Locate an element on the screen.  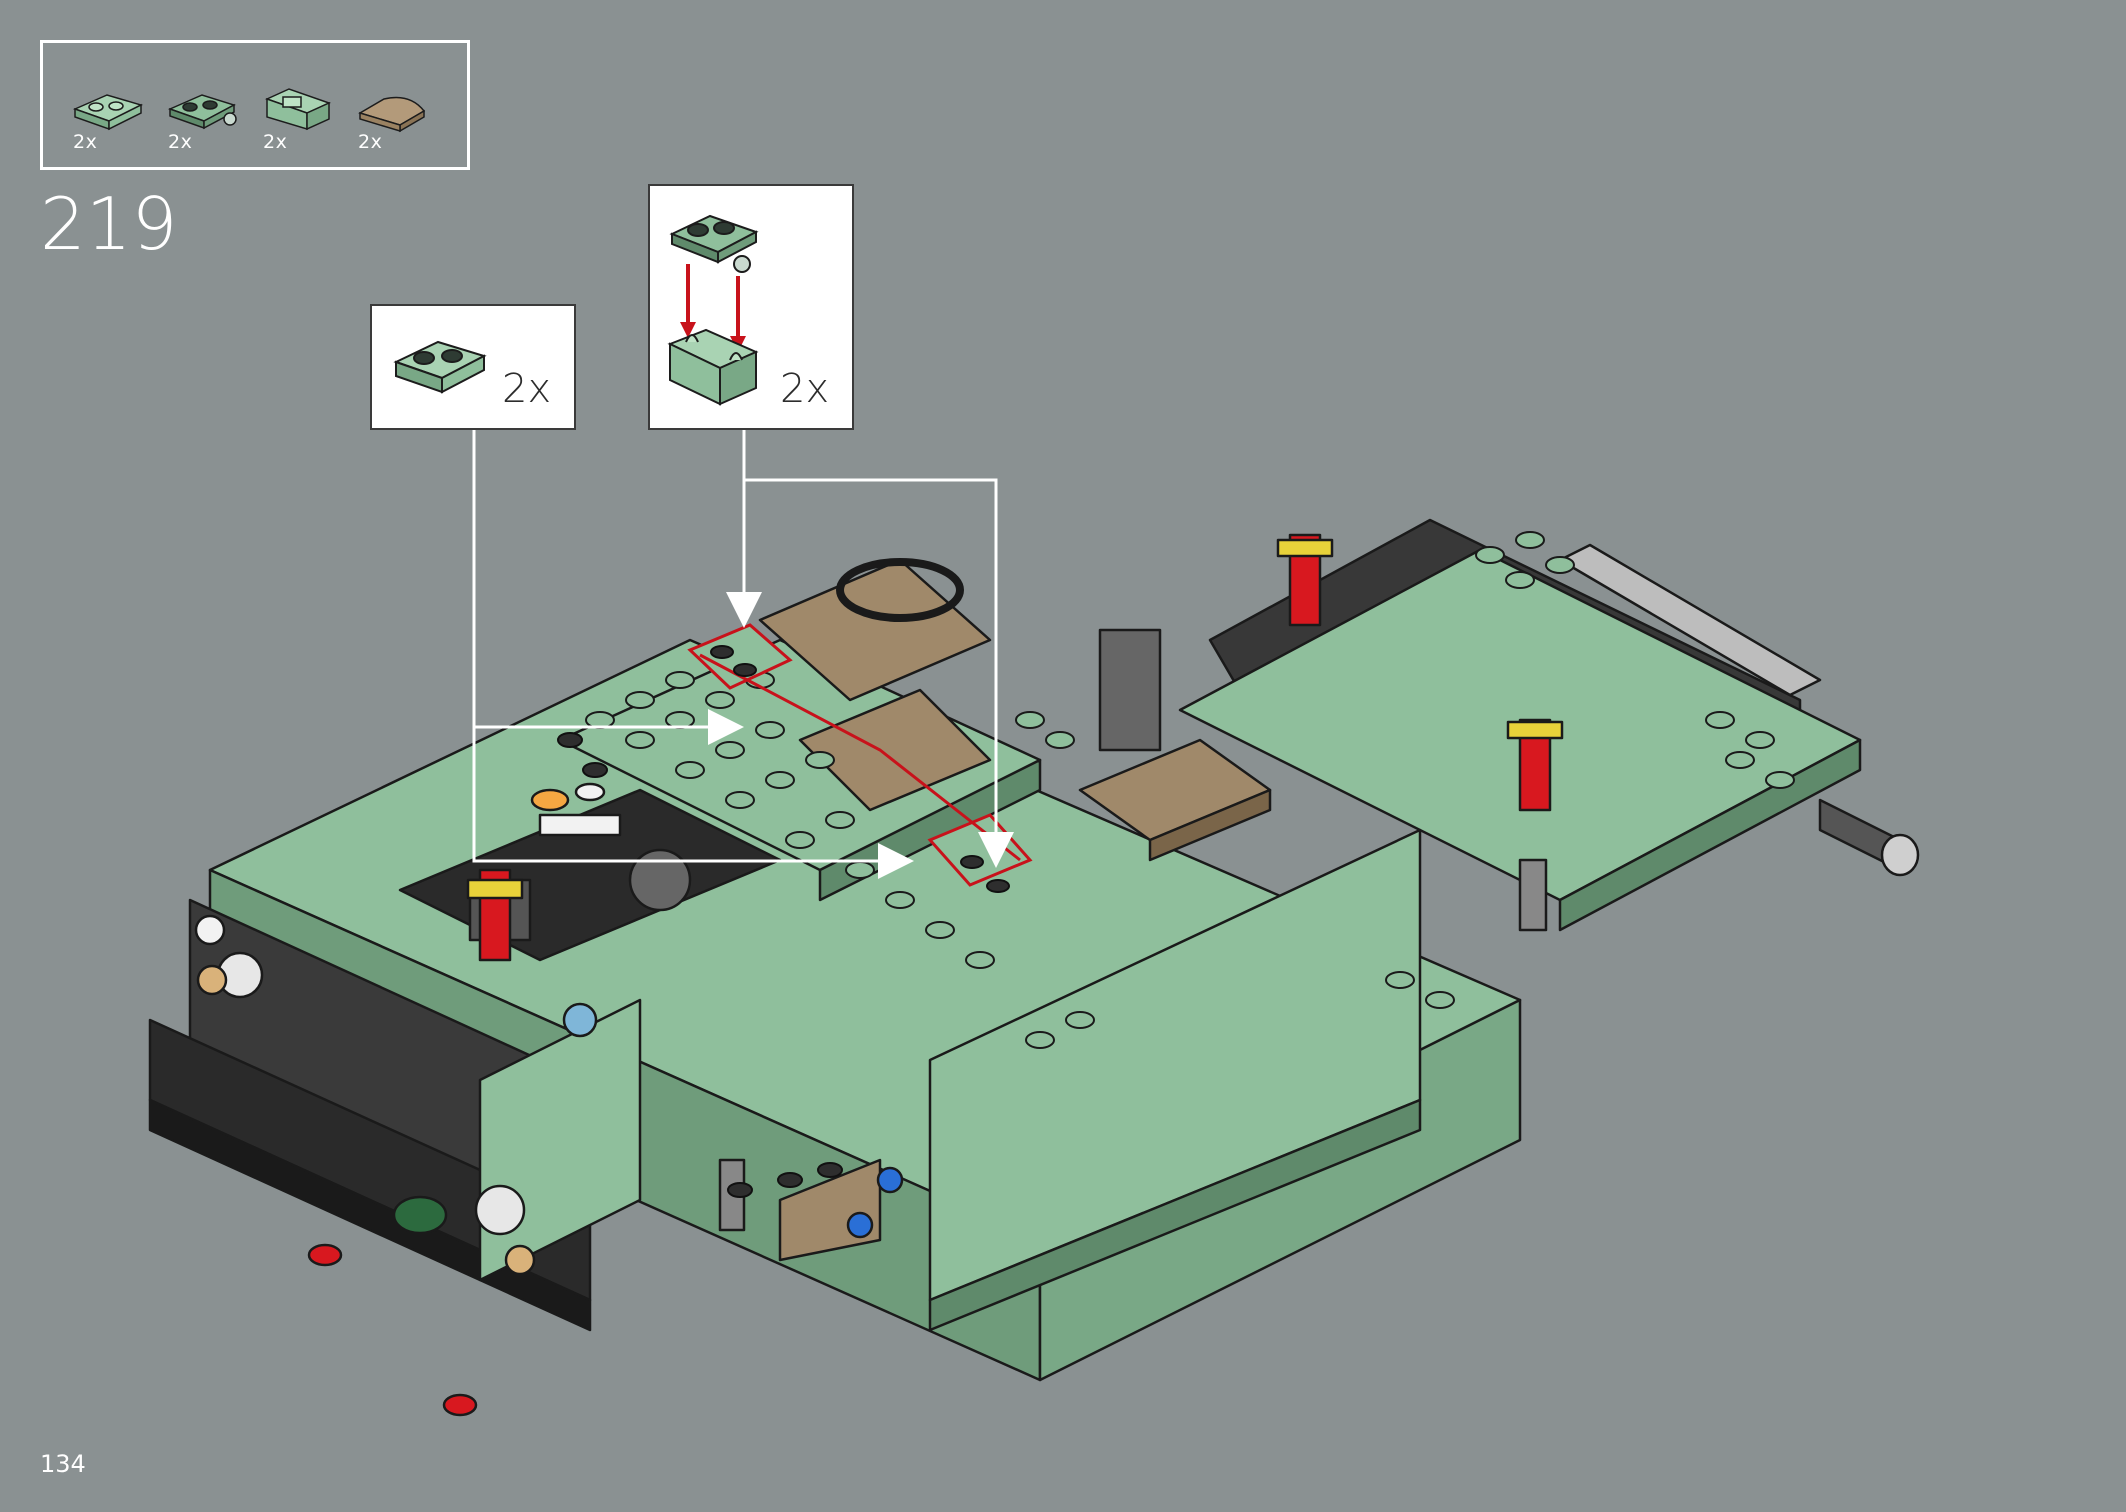
clip-bracket-assembly-icon is located at coordinates (713, 310).